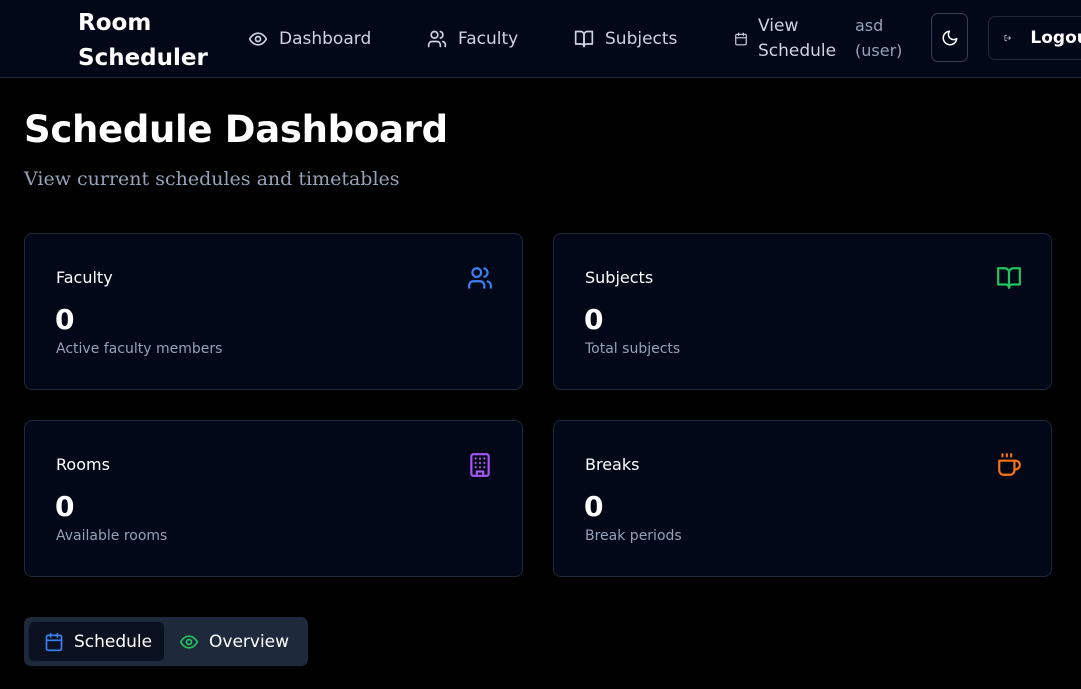 This screenshot has height=689, width=1081. I want to click on card-title: Breaks, so click(612, 464).